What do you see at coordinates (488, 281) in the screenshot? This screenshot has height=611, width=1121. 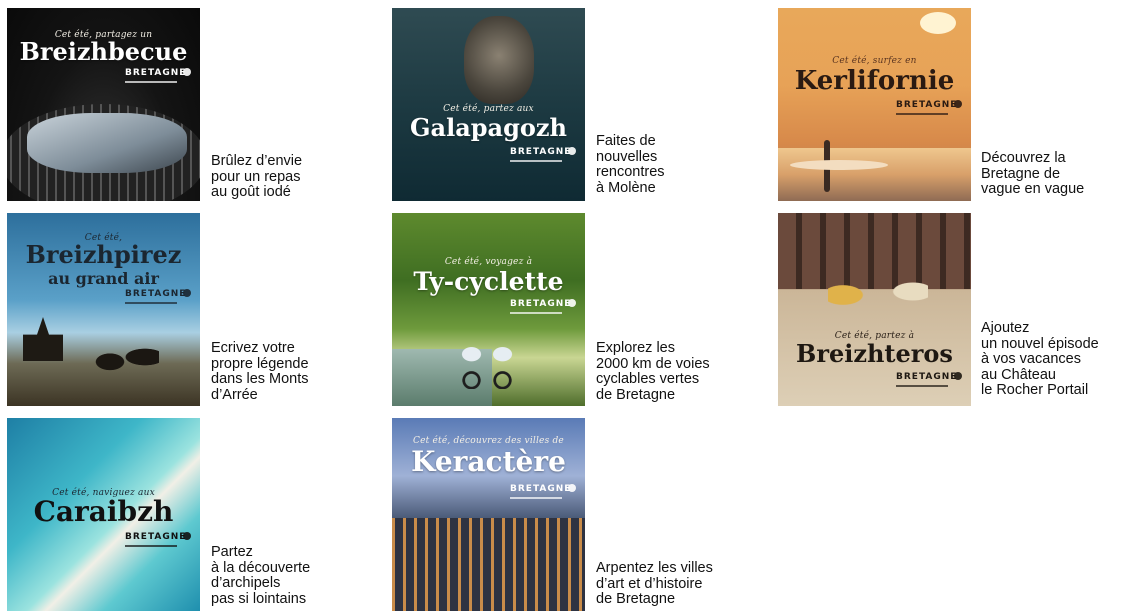 I see `poster-title: Ty-cyclette` at bounding box center [488, 281].